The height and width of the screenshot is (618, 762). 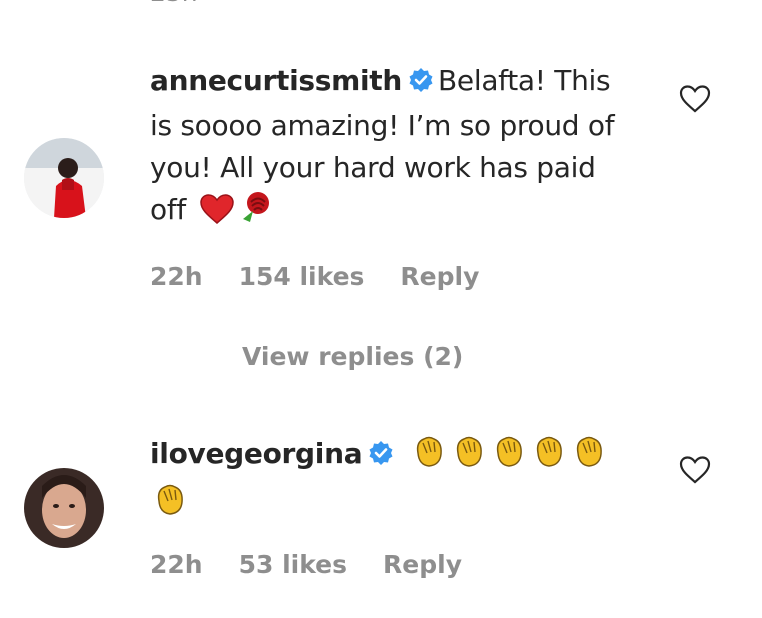 What do you see at coordinates (293, 564) in the screenshot?
I see `comment-likes: 53 likes` at bounding box center [293, 564].